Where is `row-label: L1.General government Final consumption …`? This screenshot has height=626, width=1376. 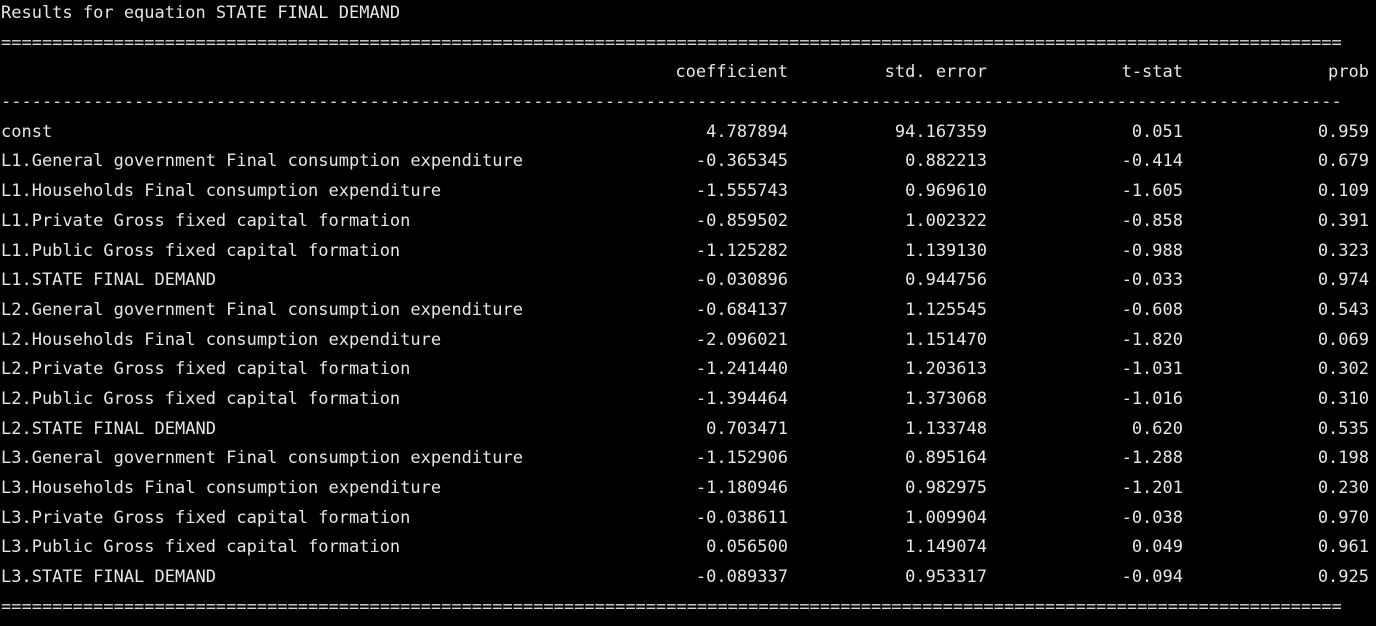 row-label: L1.General government Final consumption … is located at coordinates (262, 161).